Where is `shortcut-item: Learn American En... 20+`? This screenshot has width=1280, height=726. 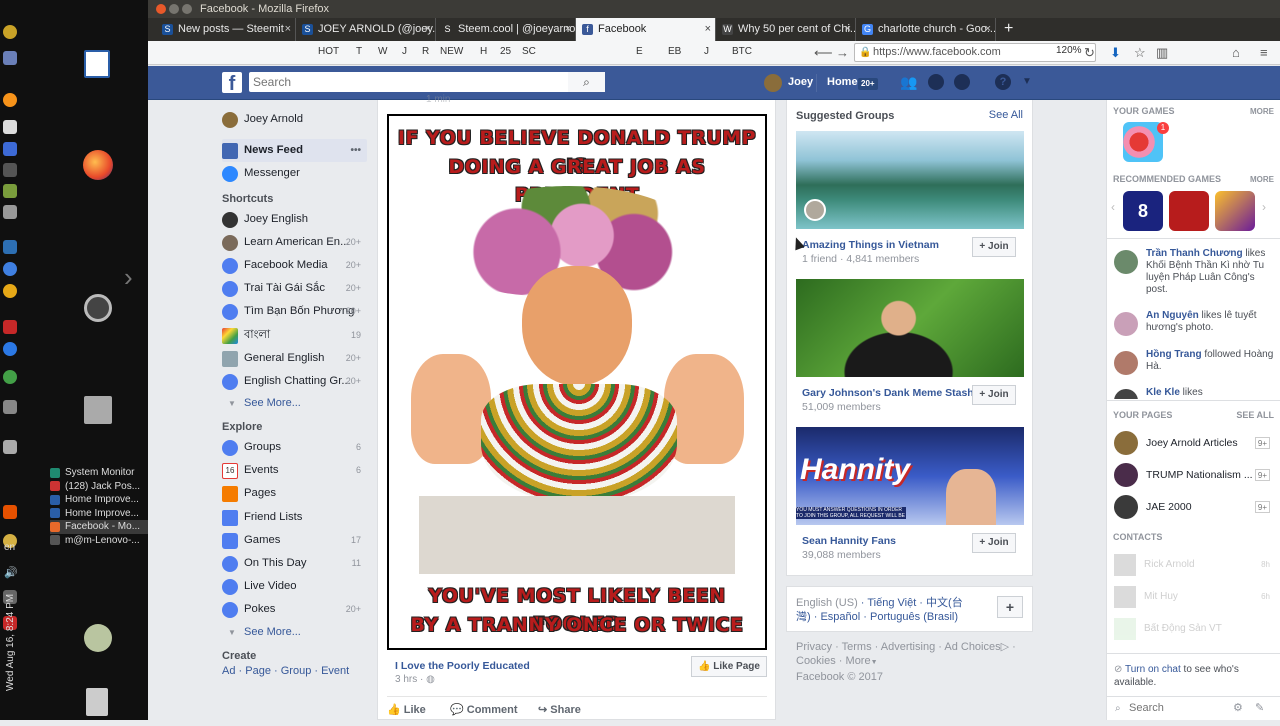 shortcut-item: Learn American En... 20+ is located at coordinates (294, 242).